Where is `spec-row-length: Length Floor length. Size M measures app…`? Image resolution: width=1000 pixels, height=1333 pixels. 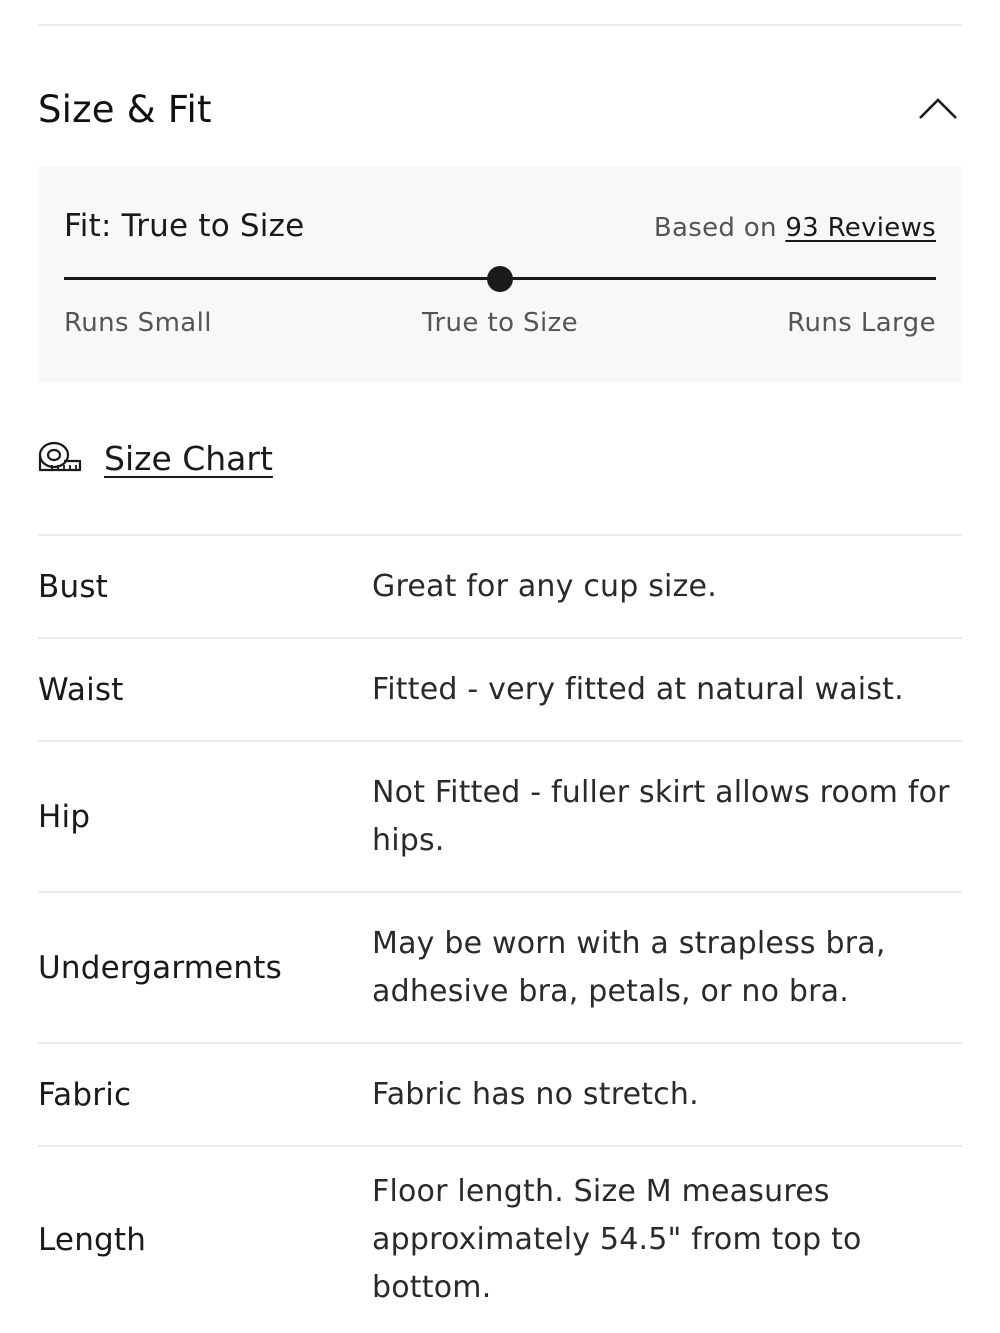
spec-row-length: Length Floor length. Size M measures app… is located at coordinates (500, 1239).